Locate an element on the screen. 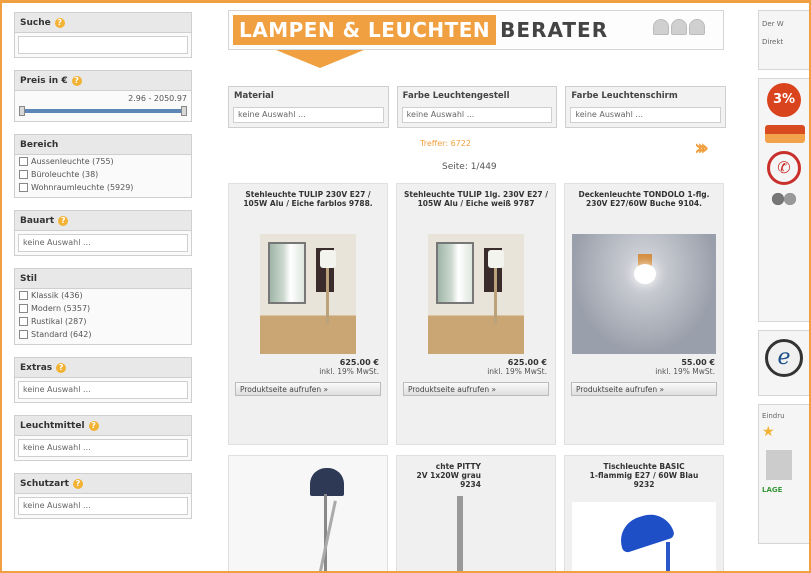  bereich-option: Büroleuchte (38) is located at coordinates (103, 174).